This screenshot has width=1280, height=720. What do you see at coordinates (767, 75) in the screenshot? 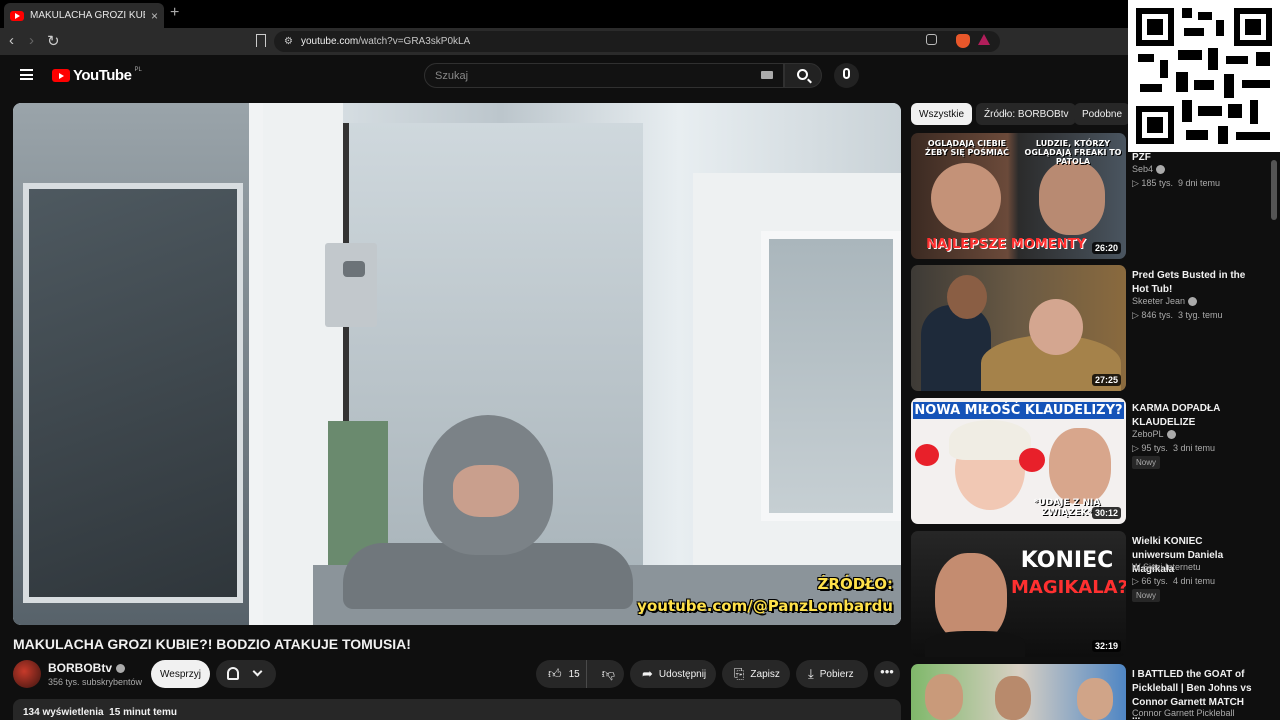
I see `keyboard-icon` at bounding box center [767, 75].